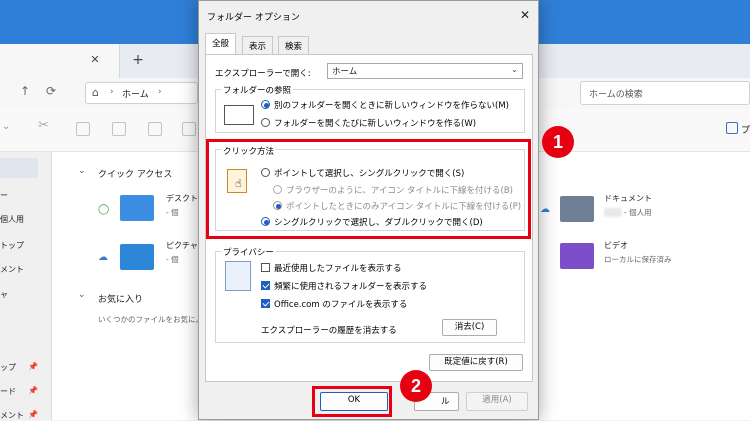  What do you see at coordinates (294, 45) in the screenshot?
I see `tab-search: 検索` at bounding box center [294, 45].